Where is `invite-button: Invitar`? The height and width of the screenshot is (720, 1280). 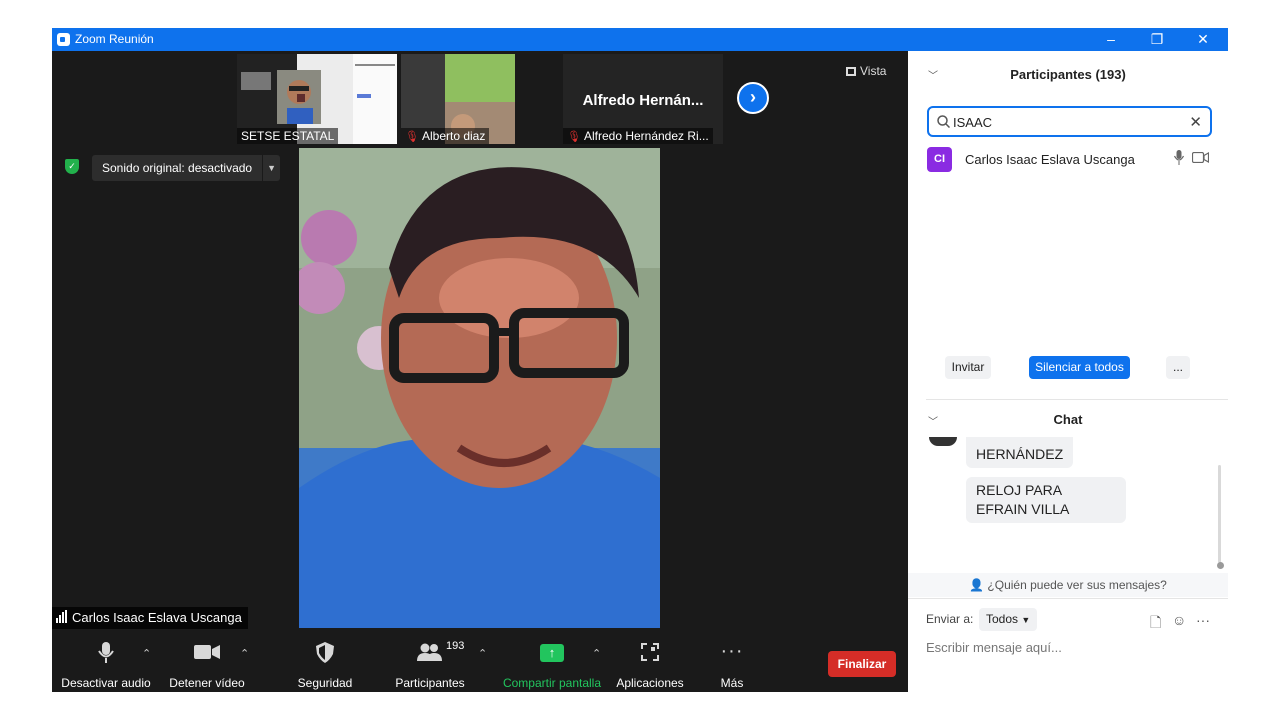 invite-button: Invitar is located at coordinates (968, 367).